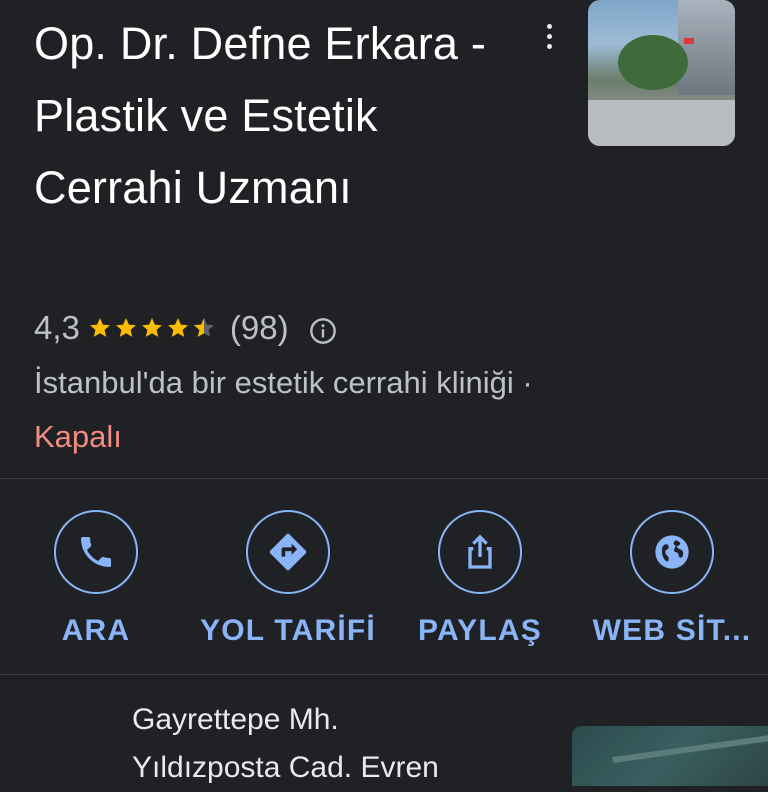 The width and height of the screenshot is (768, 792). I want to click on directions-label: YOL TARİFİ, so click(288, 630).